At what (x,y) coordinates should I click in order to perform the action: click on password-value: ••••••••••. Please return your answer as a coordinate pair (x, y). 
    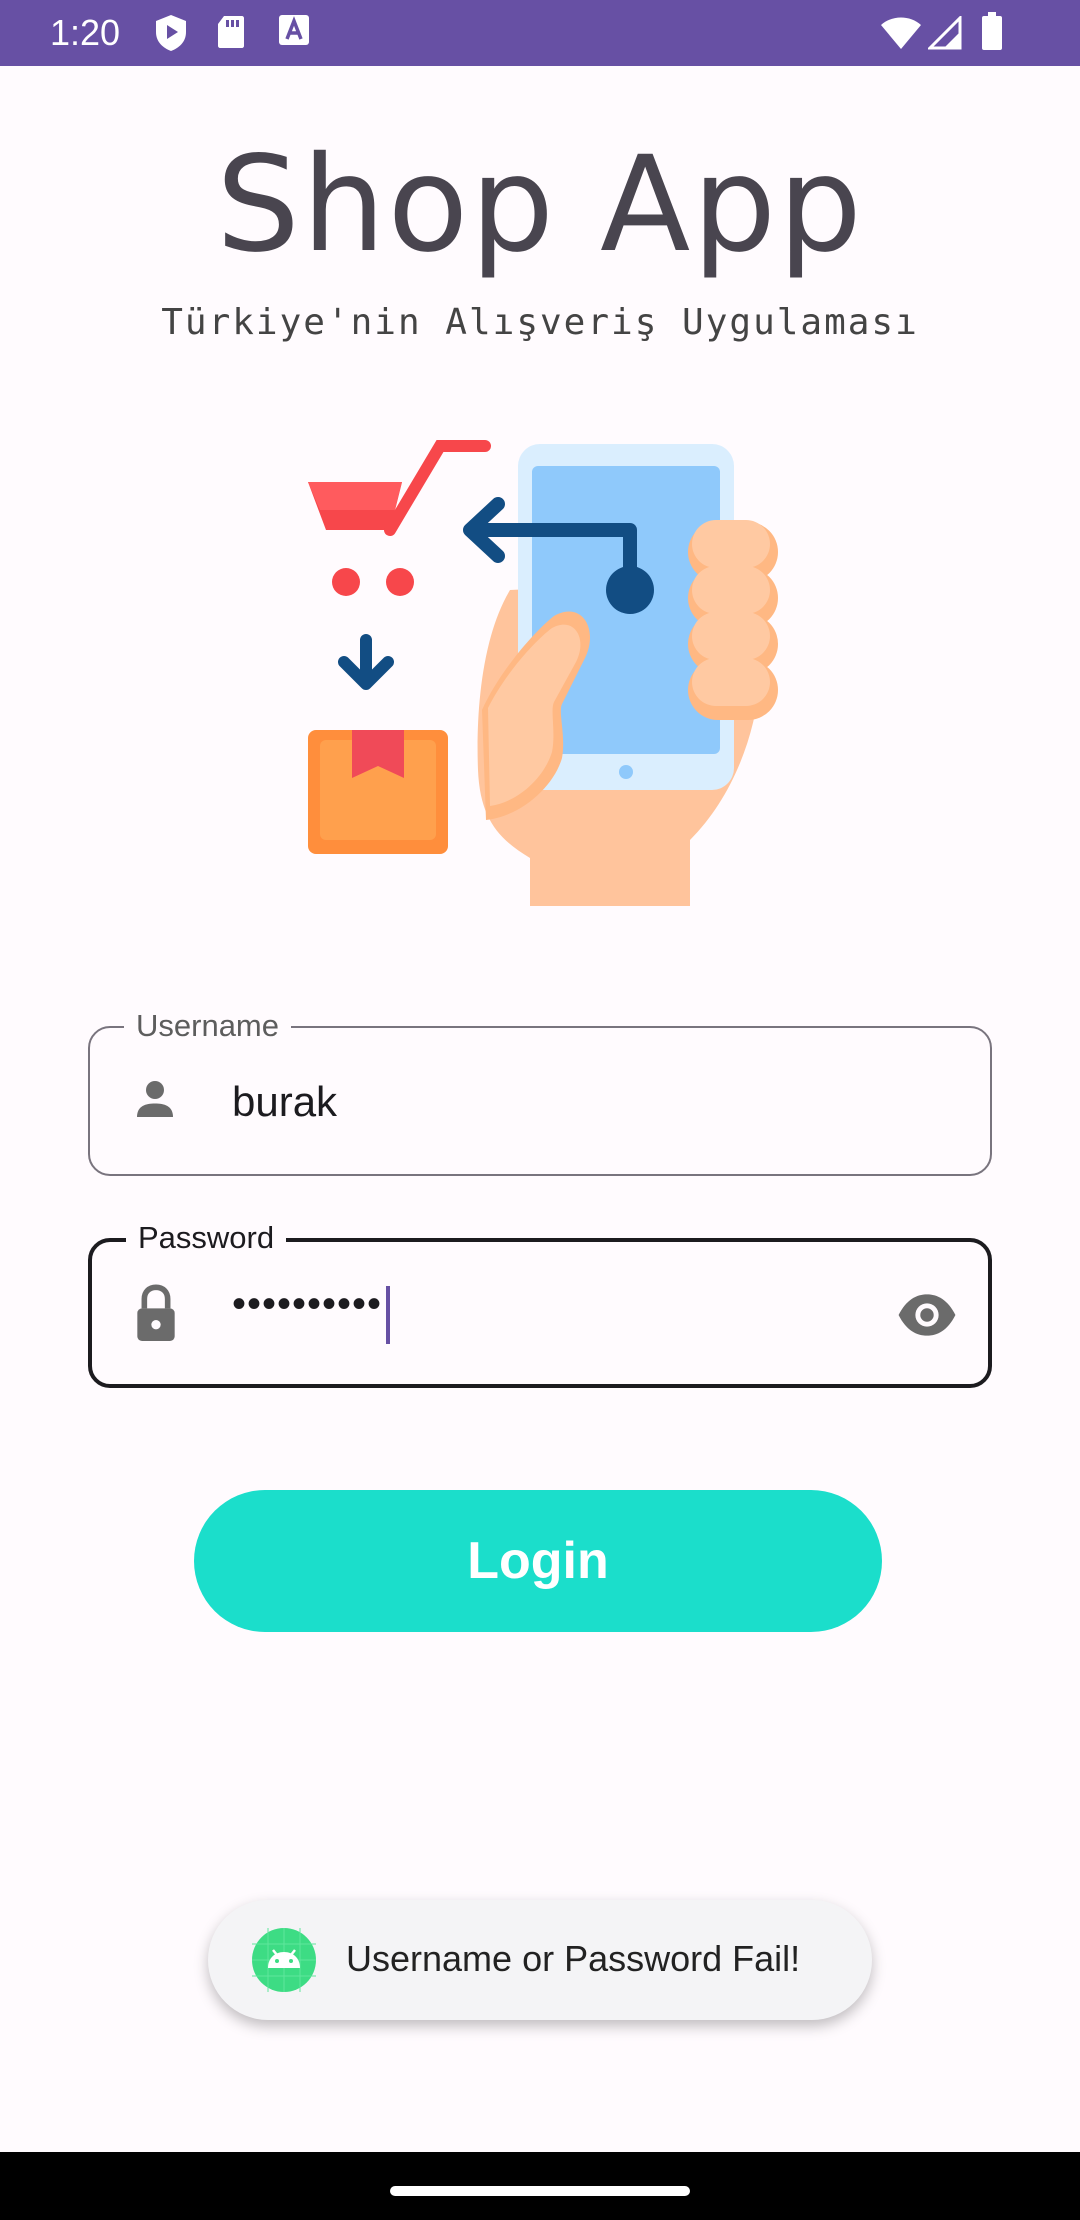
    Looking at the image, I should click on (307, 1304).